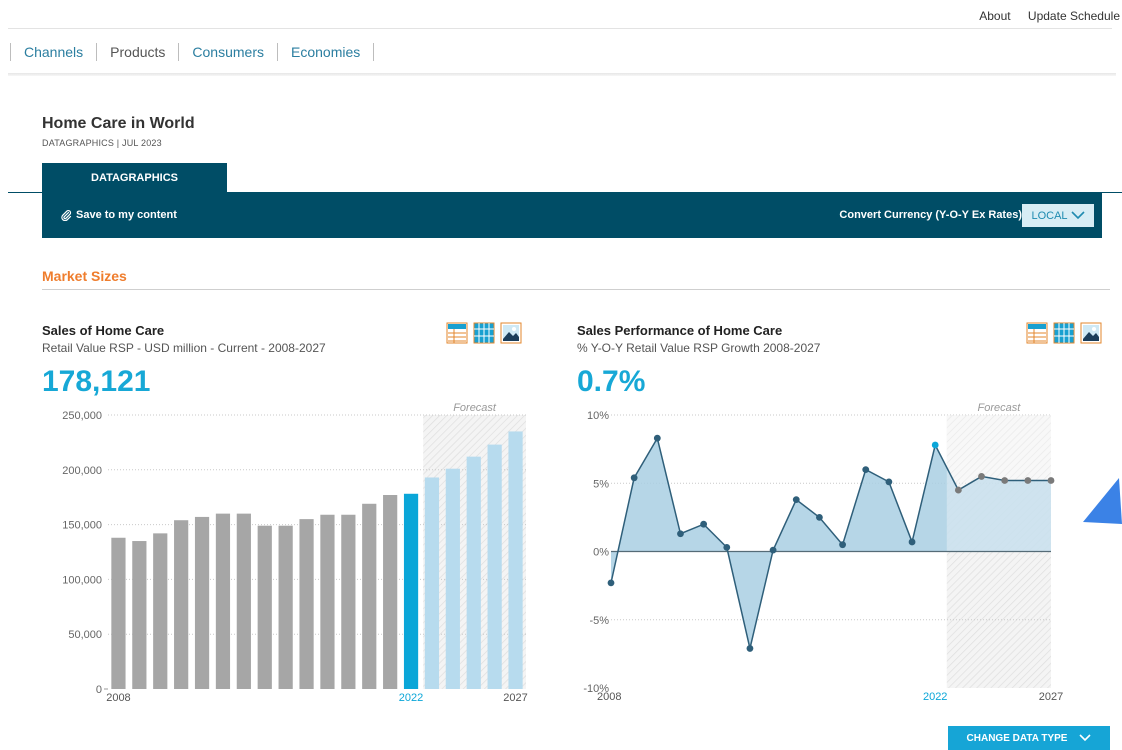  What do you see at coordinates (601, 553) in the screenshot?
I see `y-tick-label: 0%` at bounding box center [601, 553].